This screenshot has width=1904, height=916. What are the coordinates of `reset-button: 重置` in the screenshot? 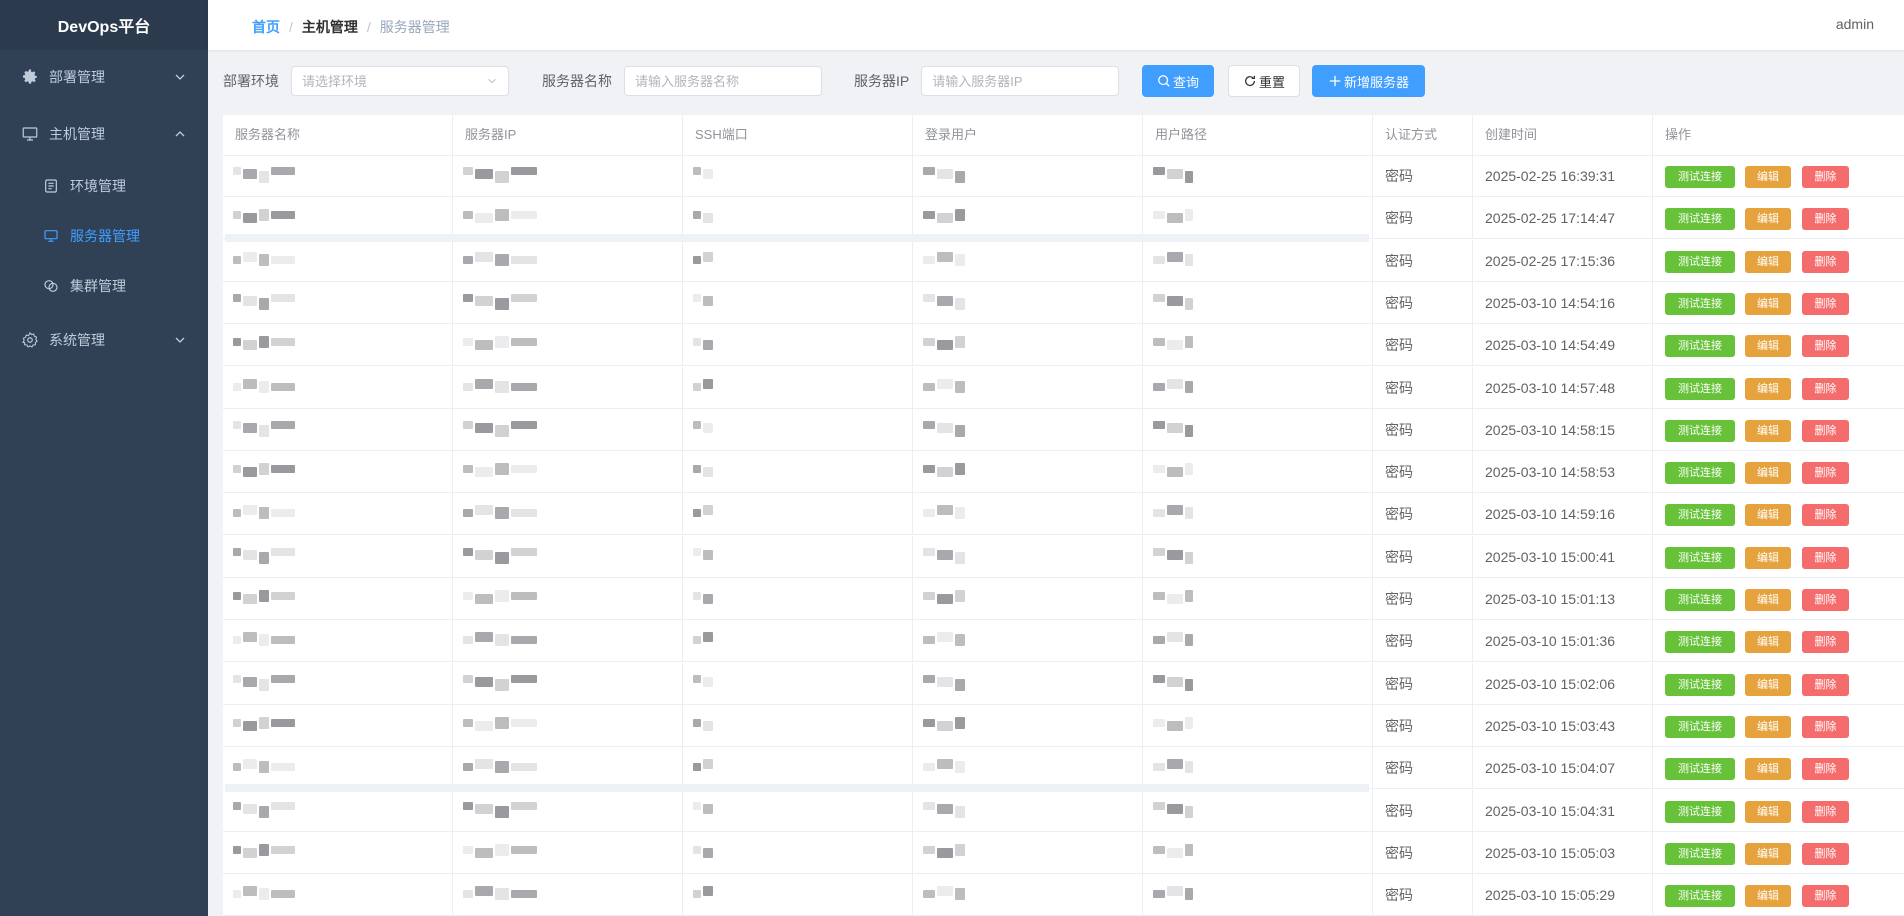 It's located at (1264, 81).